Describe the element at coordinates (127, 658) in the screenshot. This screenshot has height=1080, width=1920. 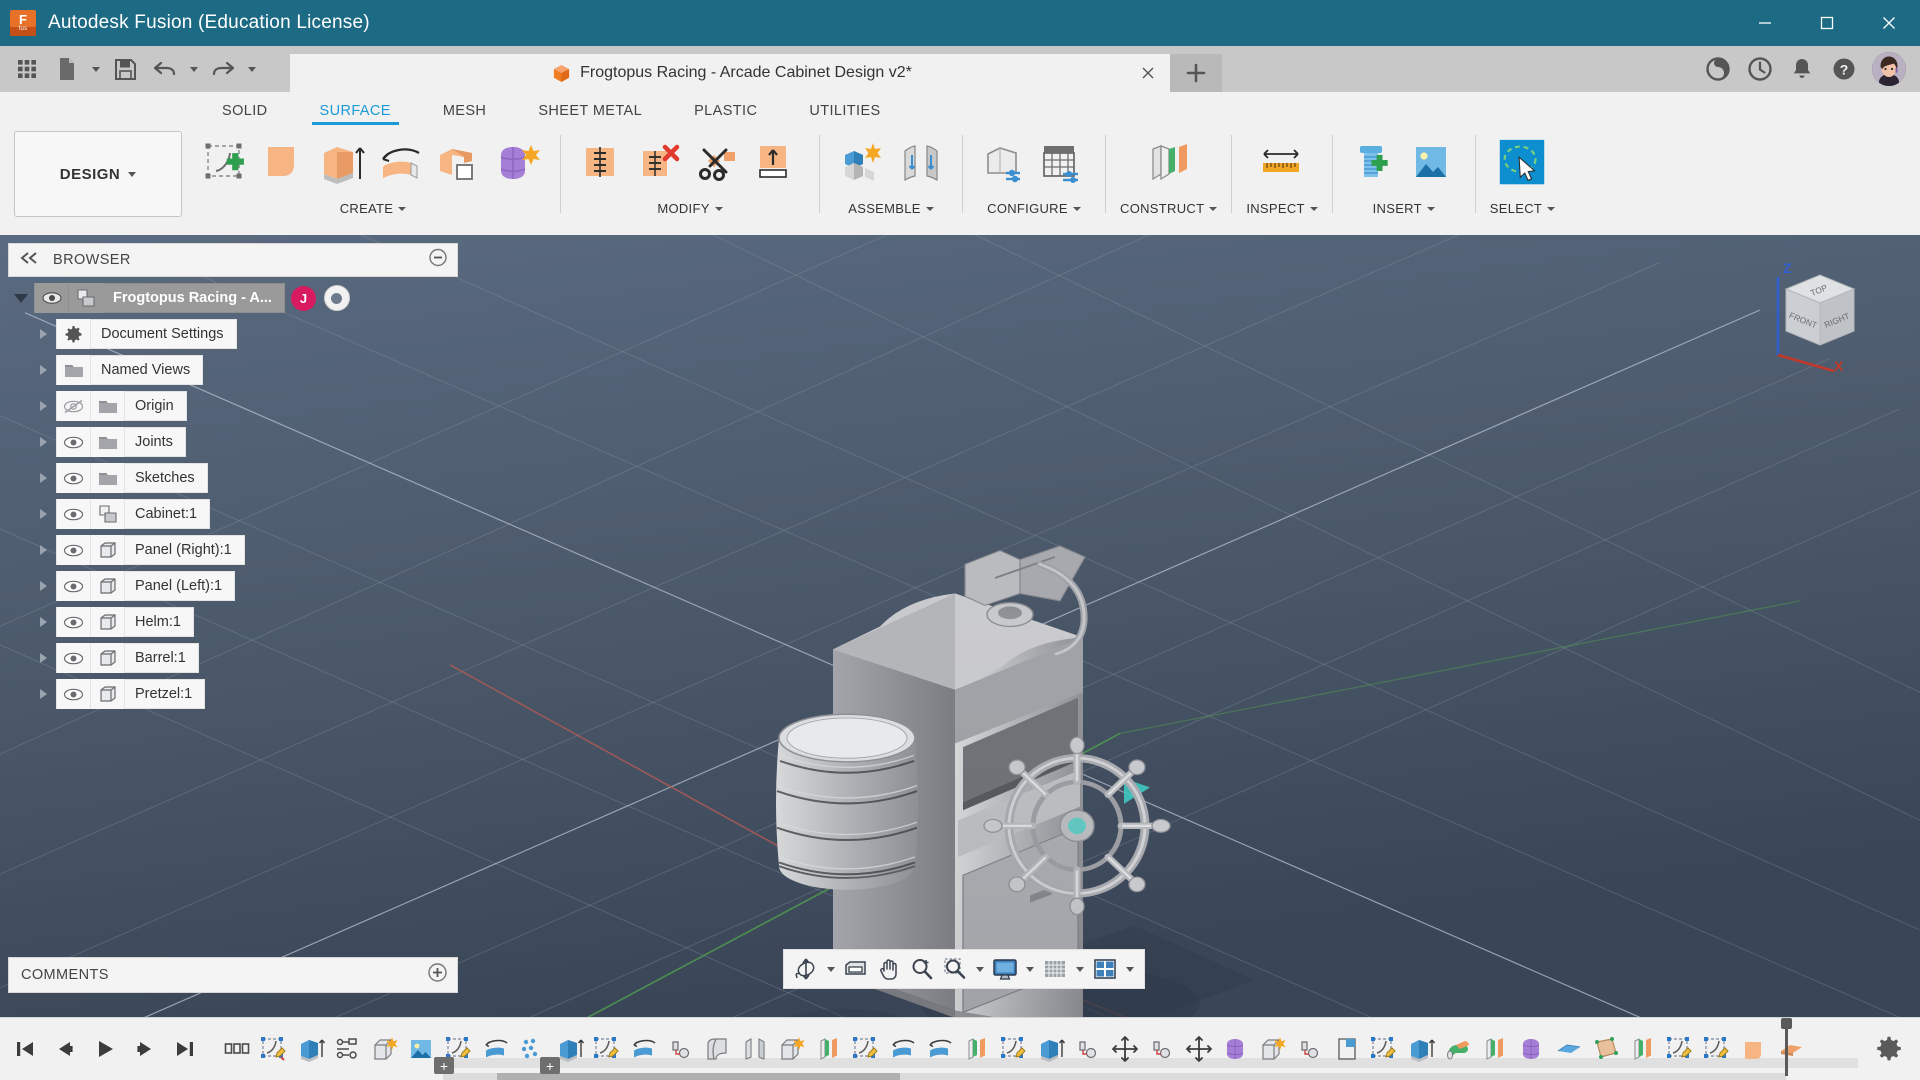
I see `tree-item-barrel: Barrel:1` at that location.